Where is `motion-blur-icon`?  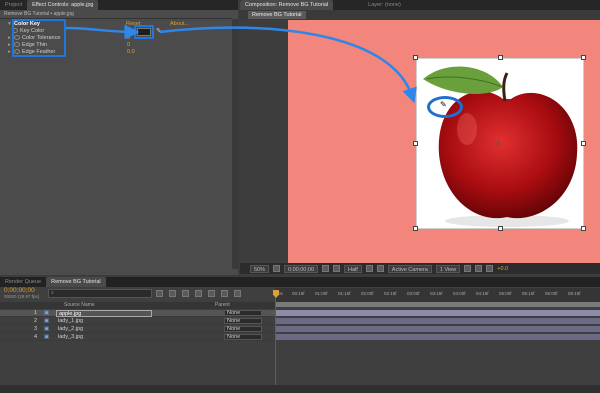
motion-blur-icon is located at coordinates (211, 293).